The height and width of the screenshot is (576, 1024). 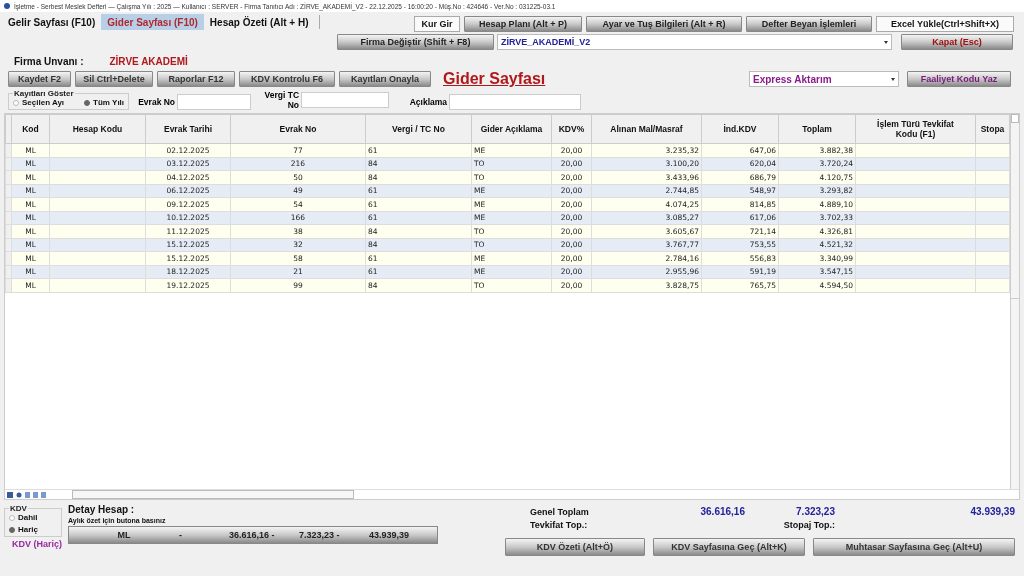 I want to click on field-label: Açıklama, so click(x=428, y=102).